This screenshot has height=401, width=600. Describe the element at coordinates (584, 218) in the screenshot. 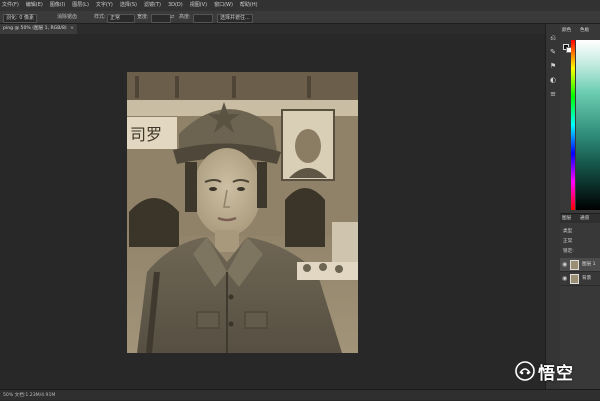

I see `tab-channels: 通道` at that location.